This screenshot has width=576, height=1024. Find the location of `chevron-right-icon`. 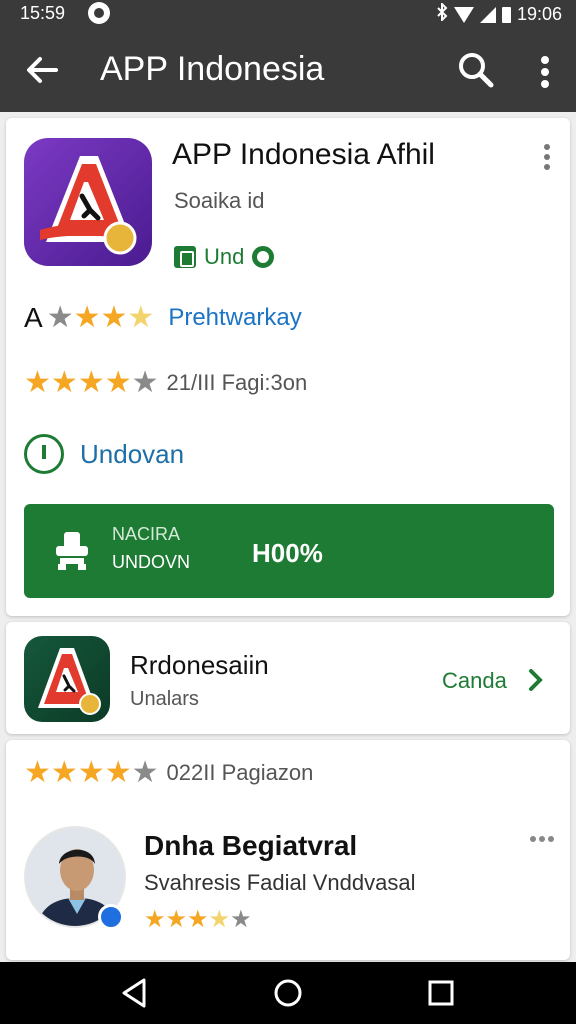

chevron-right-icon is located at coordinates (536, 680).